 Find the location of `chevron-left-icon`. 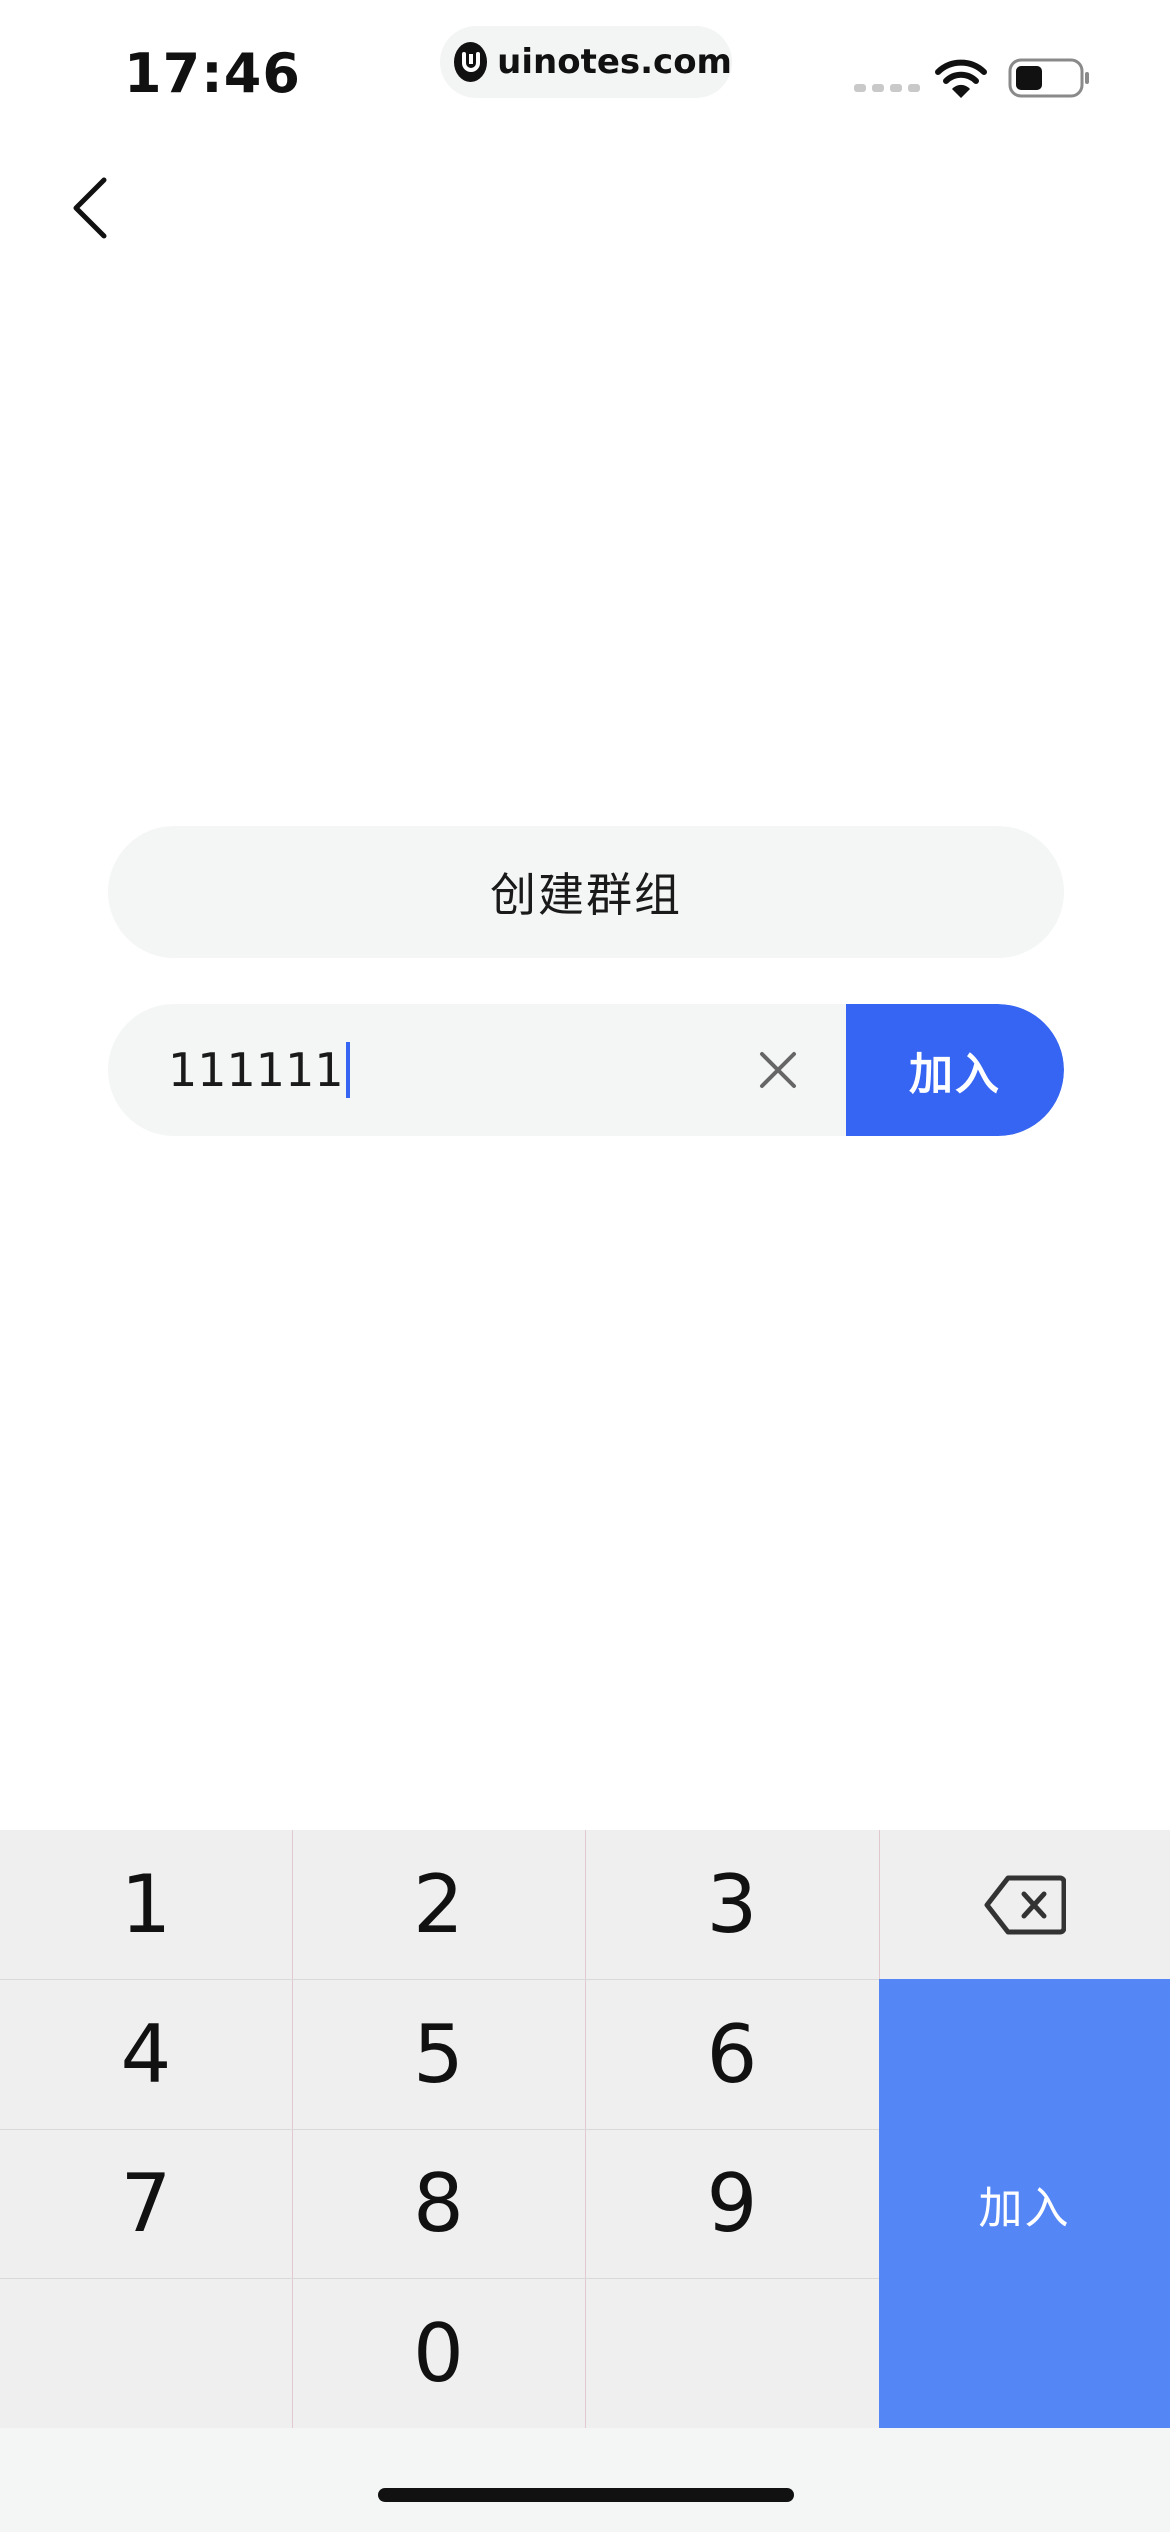

chevron-left-icon is located at coordinates (90, 208).